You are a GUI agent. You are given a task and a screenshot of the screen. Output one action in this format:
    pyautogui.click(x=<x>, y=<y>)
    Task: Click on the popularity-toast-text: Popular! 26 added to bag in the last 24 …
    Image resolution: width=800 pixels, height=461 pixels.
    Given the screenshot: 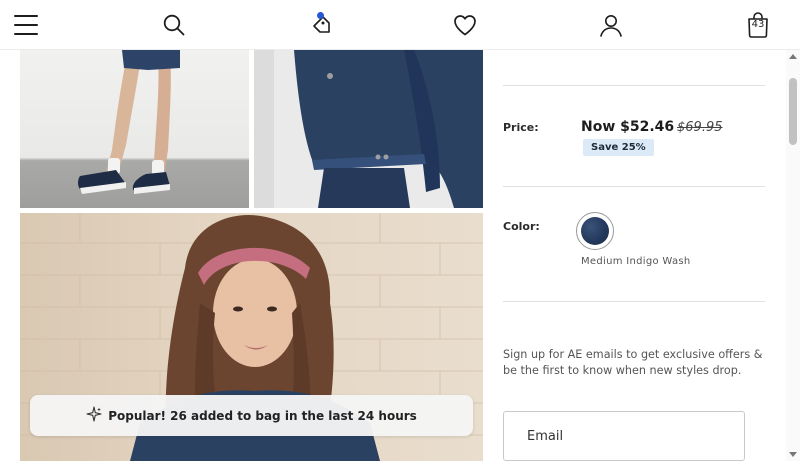 What is the action you would take?
    pyautogui.click(x=262, y=415)
    